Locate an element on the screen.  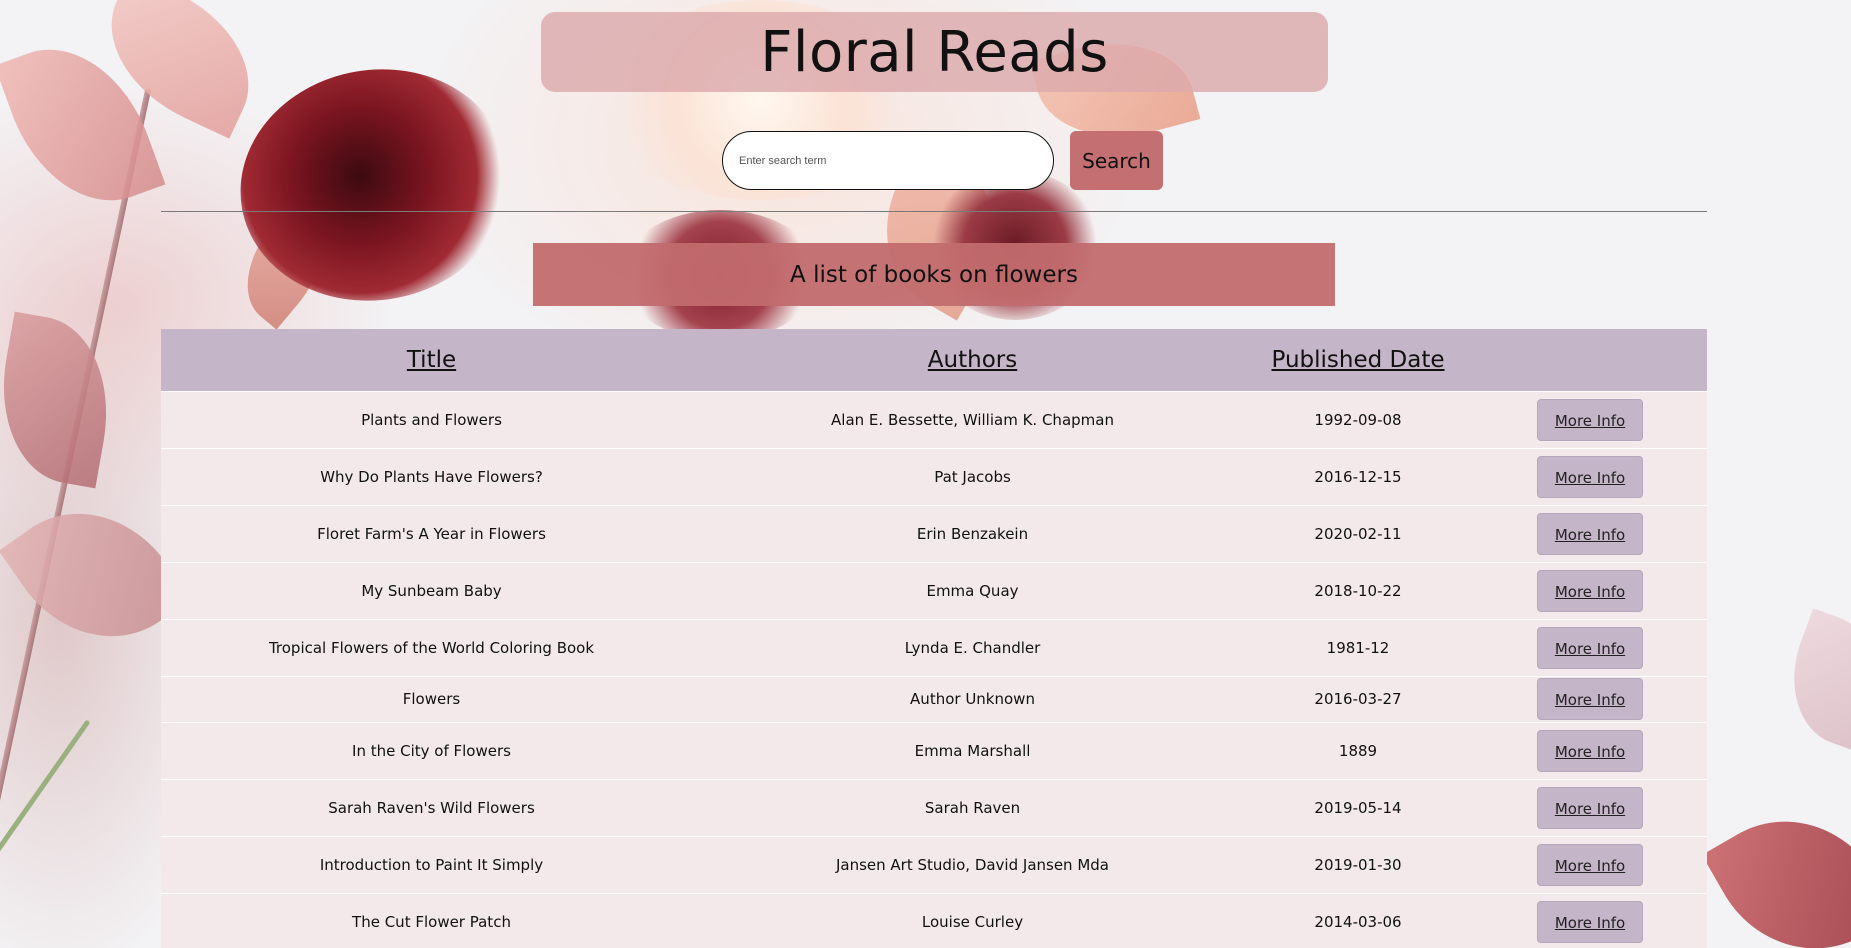
search-input is located at coordinates (888, 160).